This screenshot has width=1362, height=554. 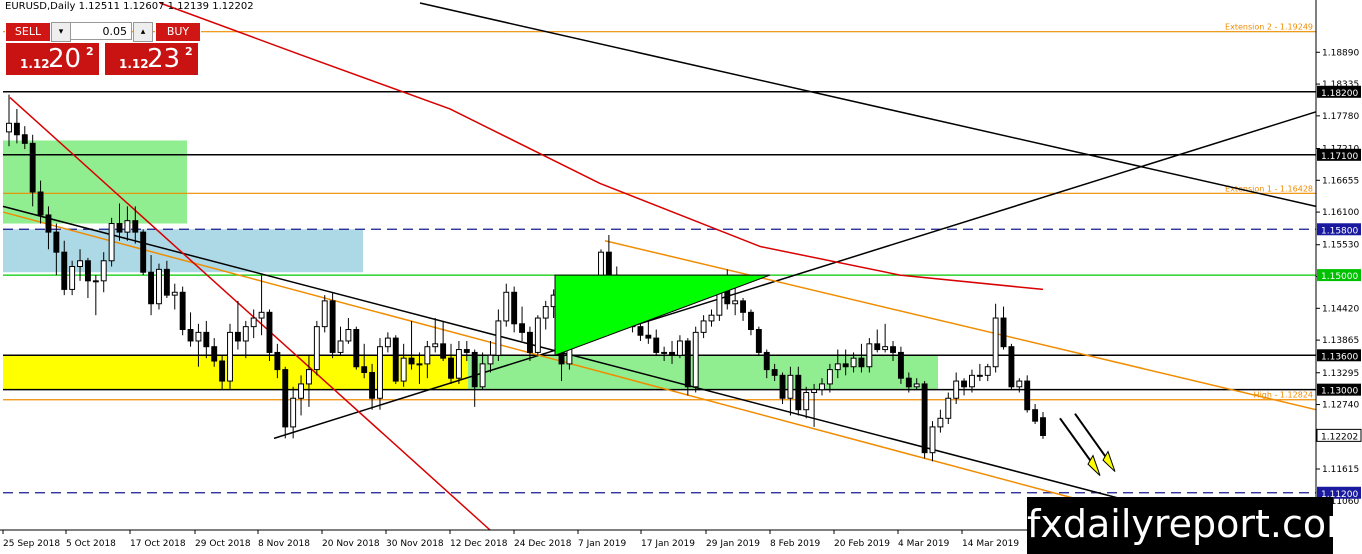 I want to click on lot-up-icon: ▴, so click(x=143, y=32).